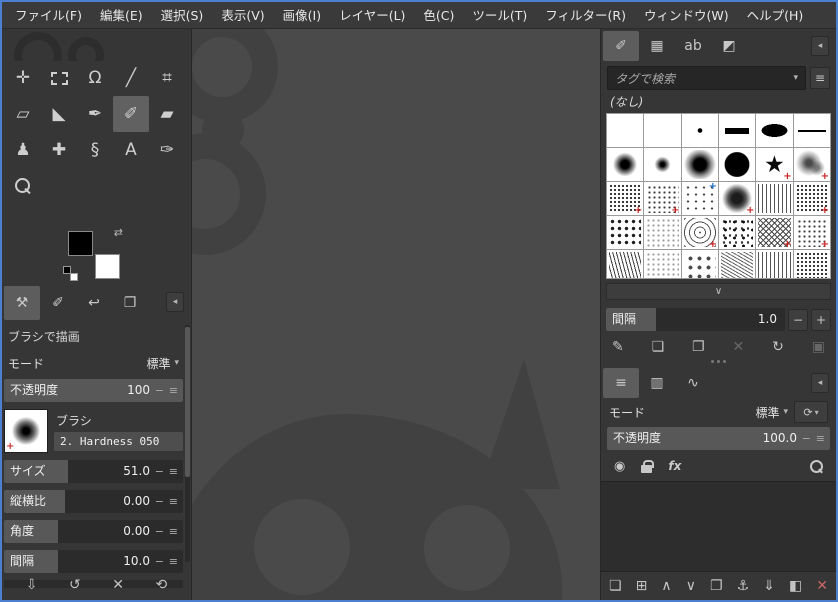 This screenshot has height=602, width=838. What do you see at coordinates (718, 438) in the screenshot?
I see `layer-opacity-slider: 不透明度 100.0 − ≡` at bounding box center [718, 438].